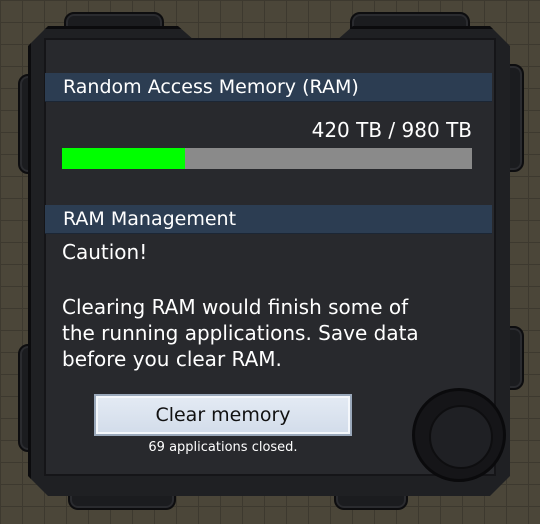 The image size is (540, 524). I want to click on ram-section-title: Random Access Memory (RAM), so click(211, 87).